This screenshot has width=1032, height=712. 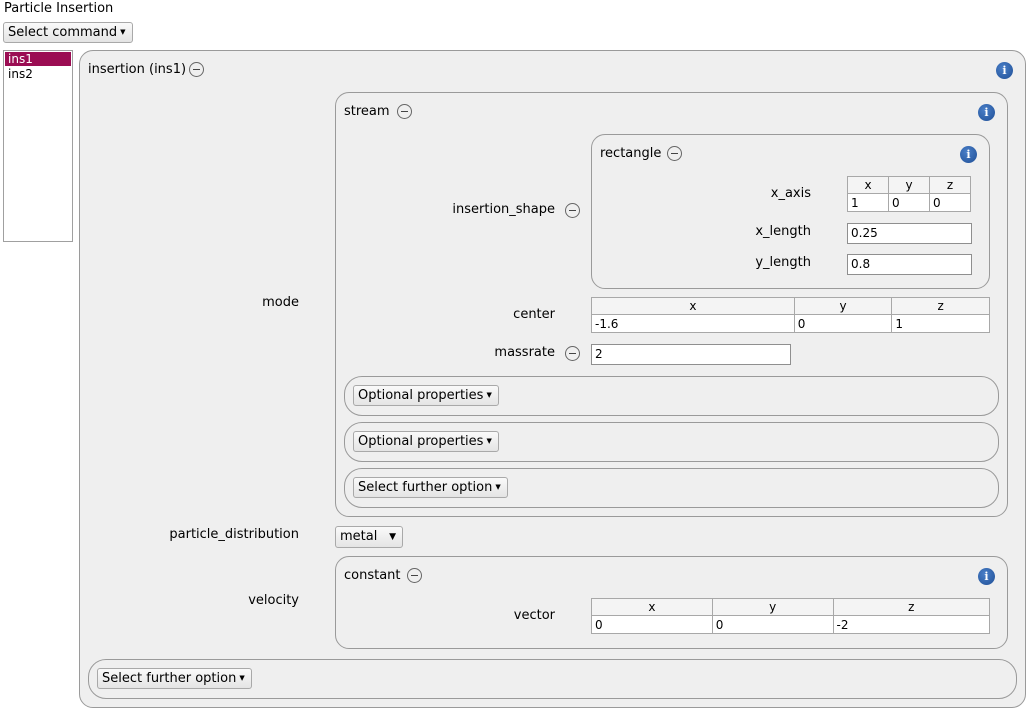 What do you see at coordinates (404, 111) in the screenshot?
I see `collapse-stream-icon` at bounding box center [404, 111].